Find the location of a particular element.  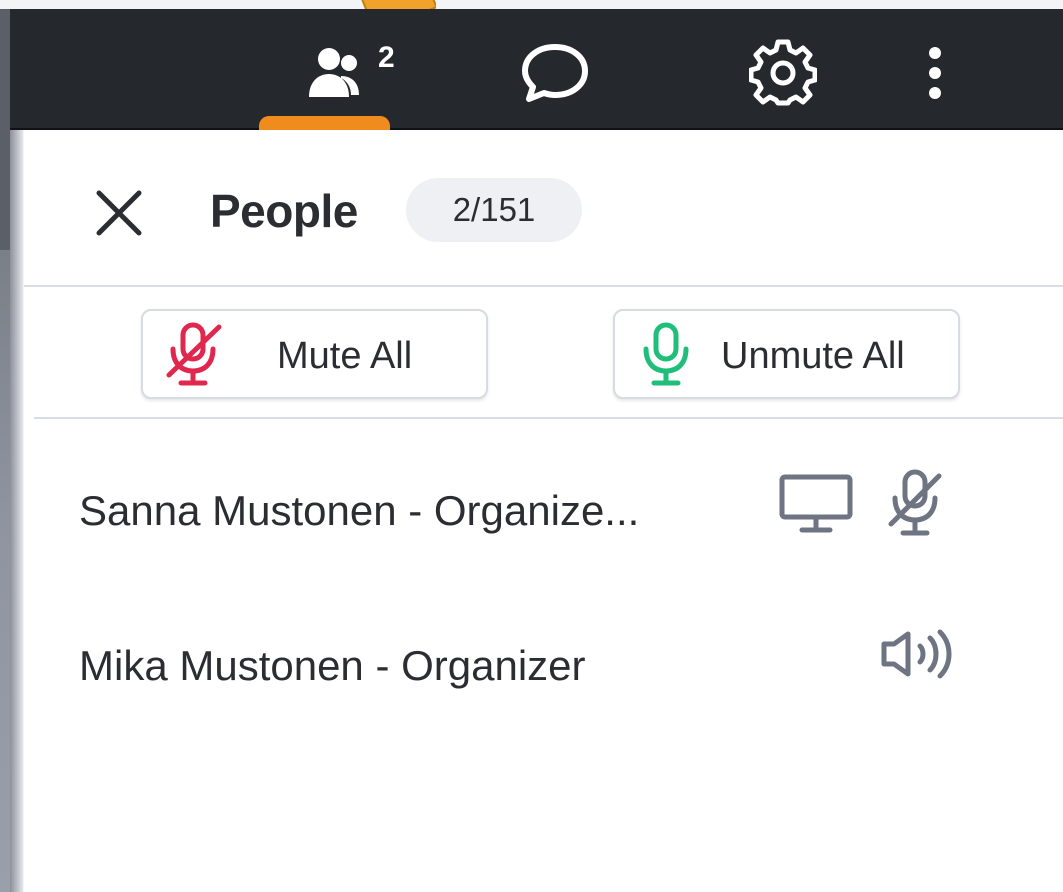

people-button is located at coordinates (325, 73).